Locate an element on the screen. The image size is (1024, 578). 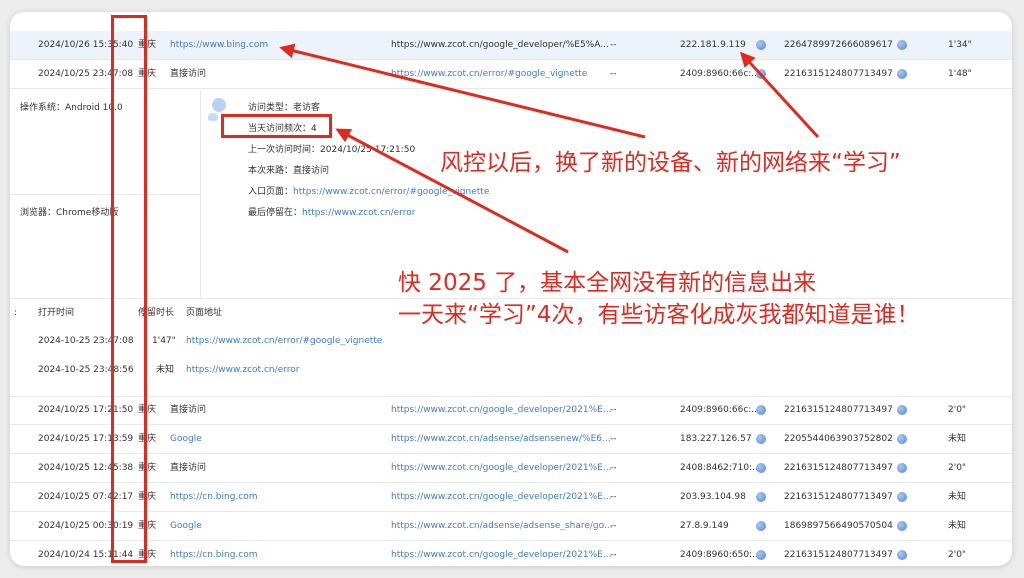
arrow-to-ip is located at coordinates (779, 95).